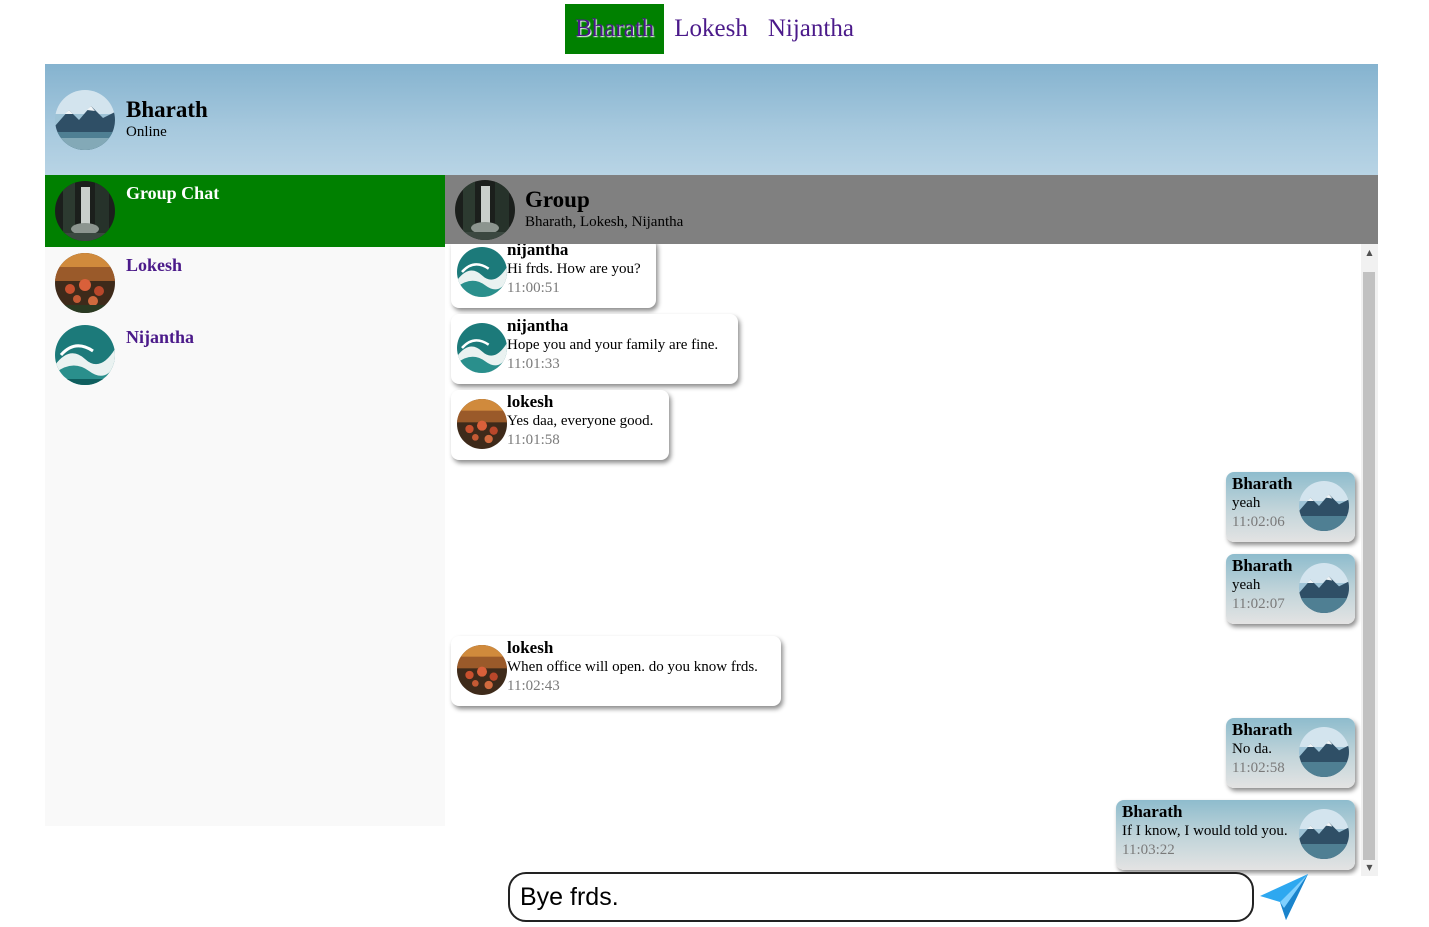  I want to click on message-time: 11:03:22, so click(1148, 850).